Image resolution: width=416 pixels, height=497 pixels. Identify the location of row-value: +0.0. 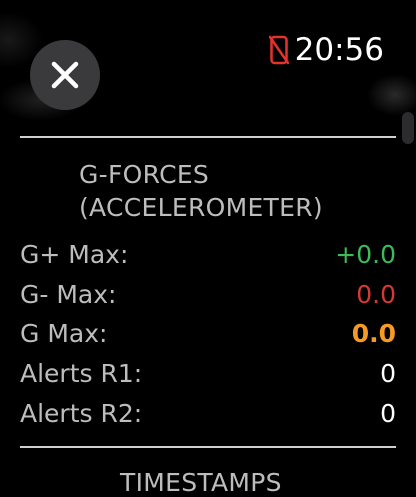
(365, 254).